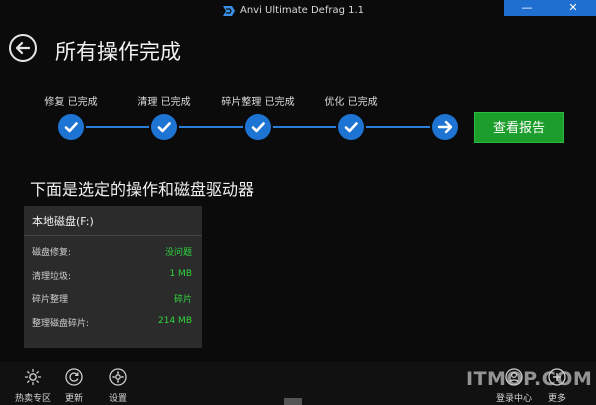  What do you see at coordinates (50, 300) in the screenshot?
I see `row-label: 碎片整理` at bounding box center [50, 300].